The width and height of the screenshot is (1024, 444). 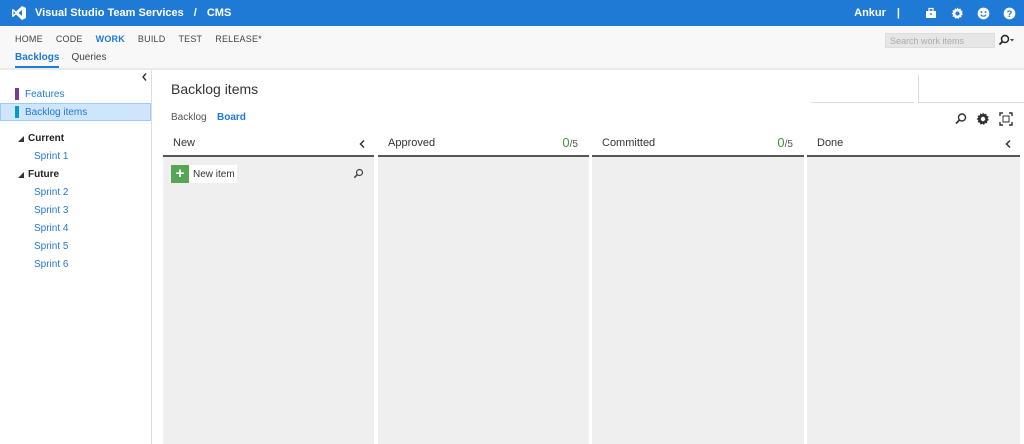 I want to click on tab-board: Board, so click(x=231, y=117).